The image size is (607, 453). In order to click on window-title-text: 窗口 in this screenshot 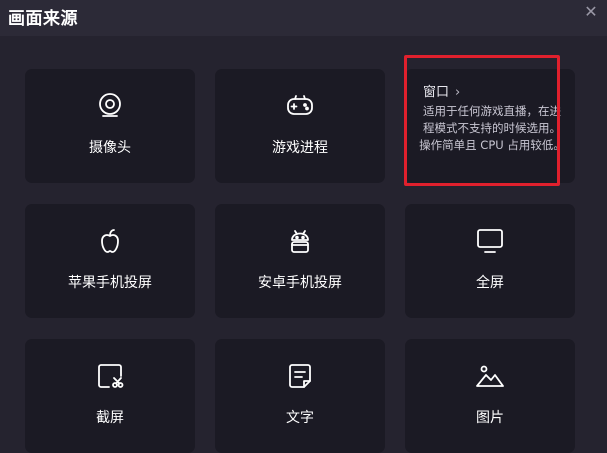, I will do `click(436, 92)`.